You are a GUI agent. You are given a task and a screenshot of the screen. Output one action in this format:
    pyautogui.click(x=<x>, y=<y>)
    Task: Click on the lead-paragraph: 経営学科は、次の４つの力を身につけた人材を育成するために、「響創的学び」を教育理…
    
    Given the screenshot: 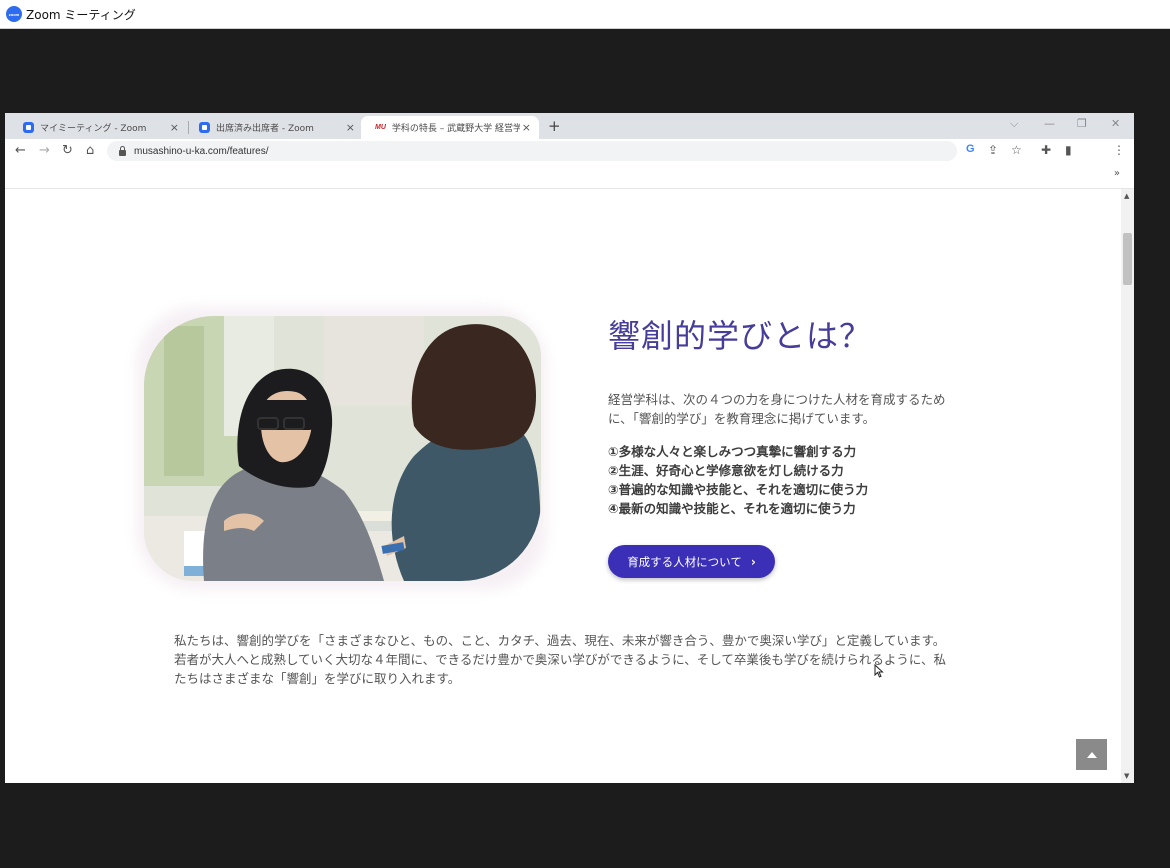 What is the action you would take?
    pyautogui.click(x=777, y=409)
    